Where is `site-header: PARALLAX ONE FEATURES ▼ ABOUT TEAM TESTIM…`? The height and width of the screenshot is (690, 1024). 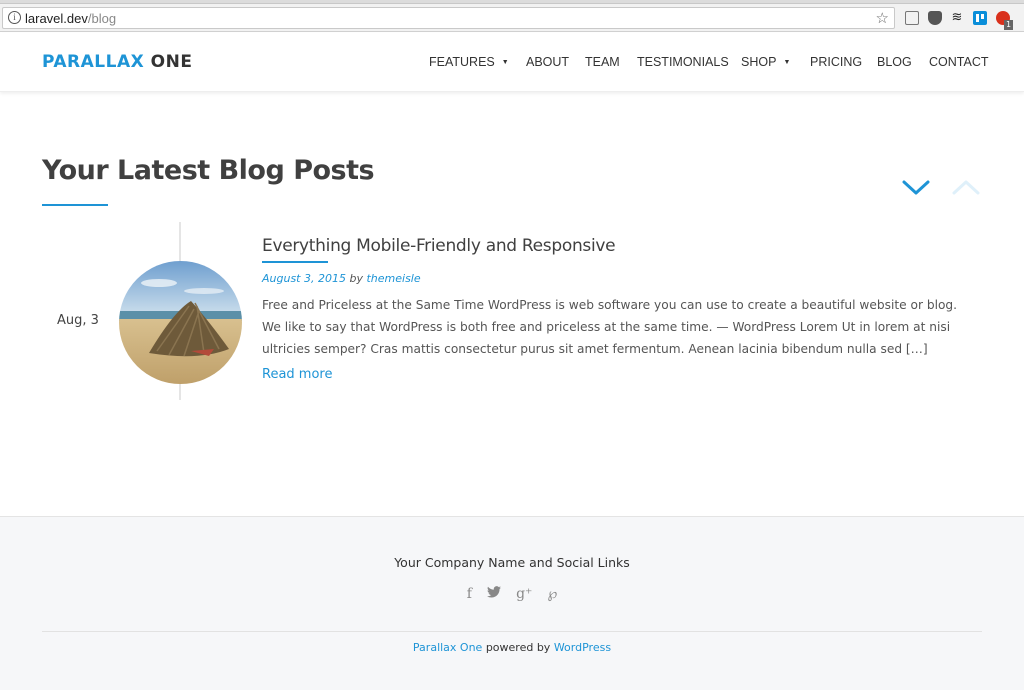
site-header: PARALLAX ONE FEATURES ▼ ABOUT TEAM TESTIM… is located at coordinates (512, 62).